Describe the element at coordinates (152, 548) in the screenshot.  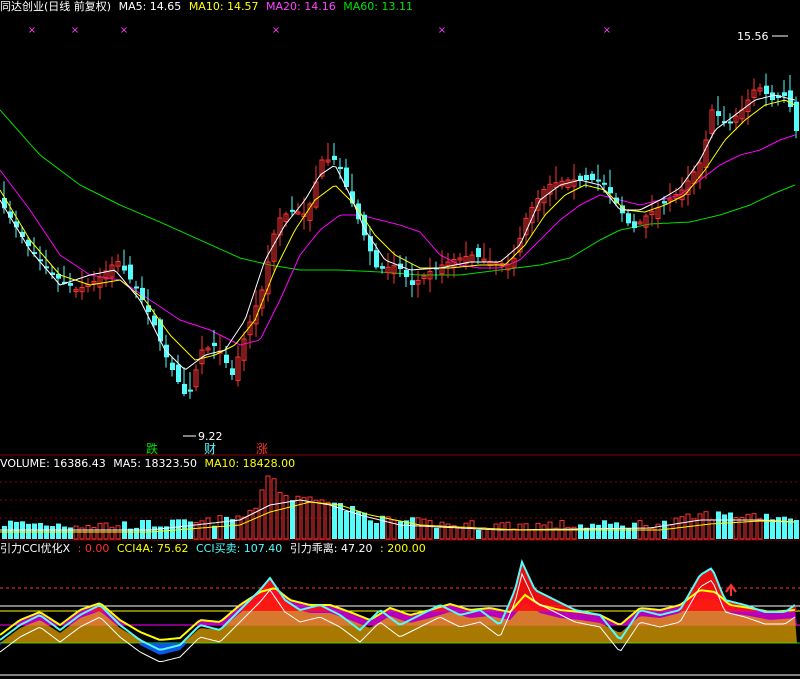
I see `cci4a-readout: CCI4A: 75.62` at that location.